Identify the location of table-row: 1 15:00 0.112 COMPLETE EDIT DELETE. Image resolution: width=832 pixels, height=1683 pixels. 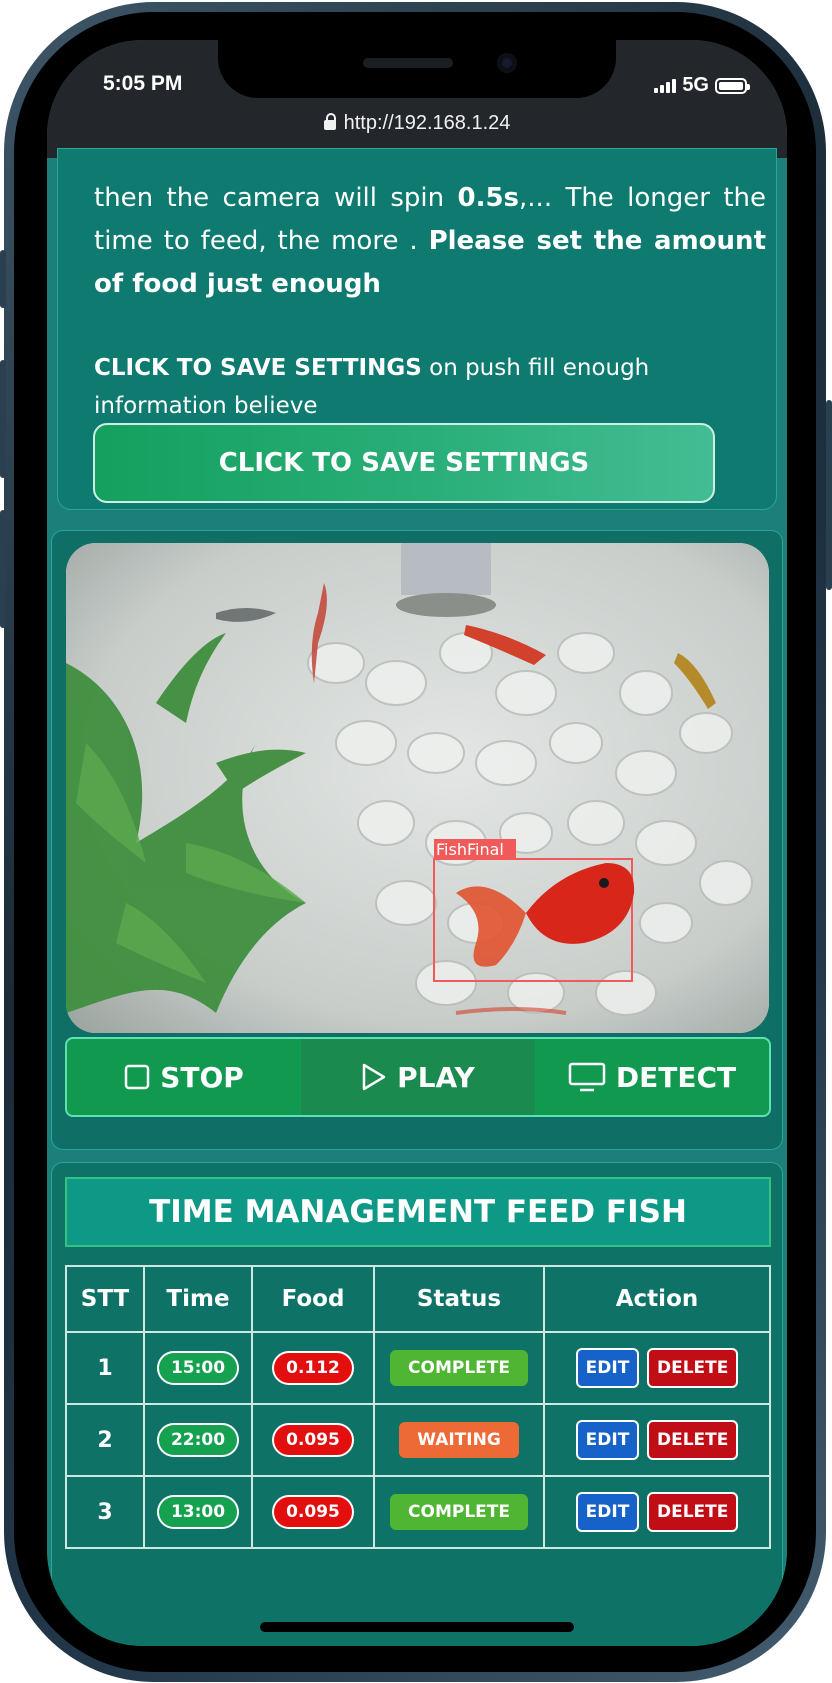
(418, 1368).